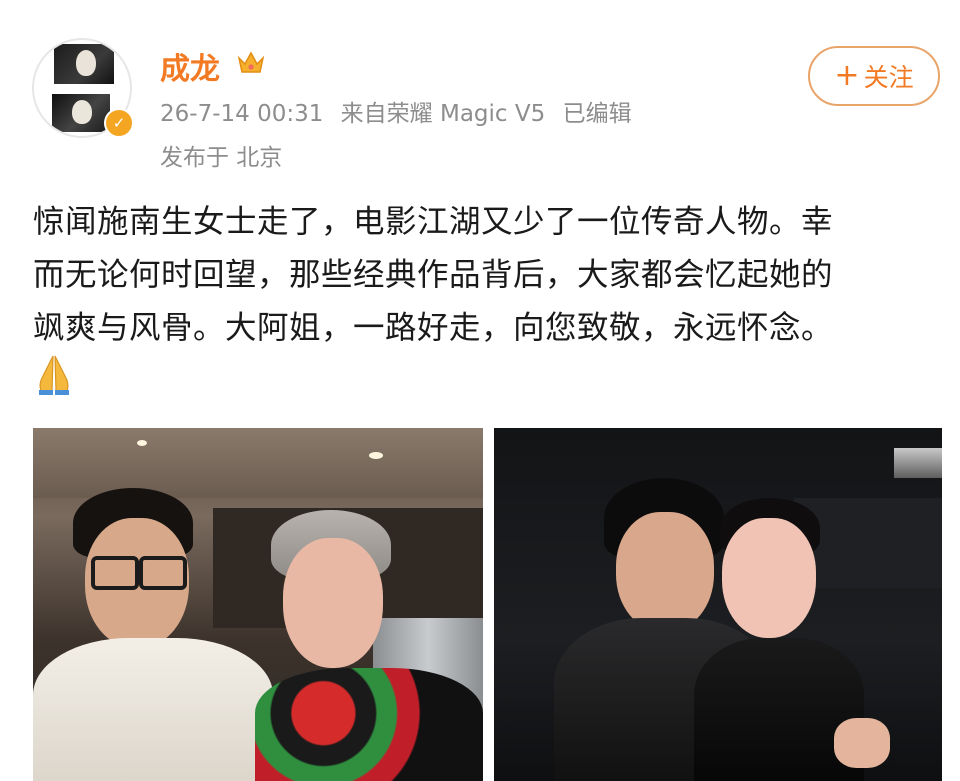 This screenshot has height=781, width=960. I want to click on post-meta: 26-7-14 00:31 来自荣耀 Magic V5 已编辑, so click(401, 111).